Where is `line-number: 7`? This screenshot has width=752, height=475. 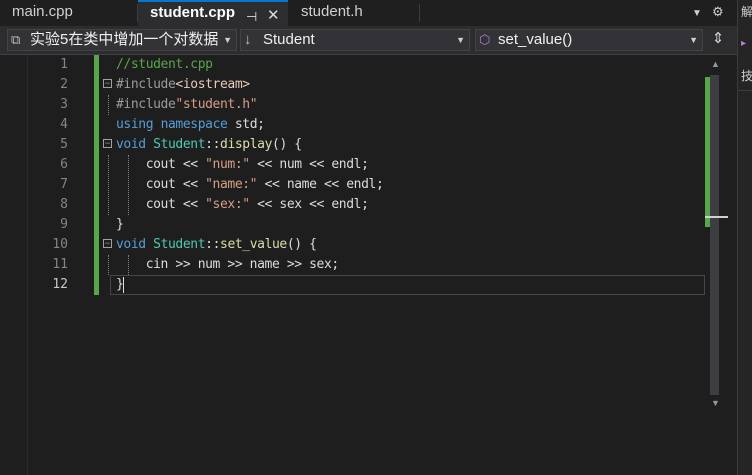 line-number: 7 is located at coordinates (64, 184).